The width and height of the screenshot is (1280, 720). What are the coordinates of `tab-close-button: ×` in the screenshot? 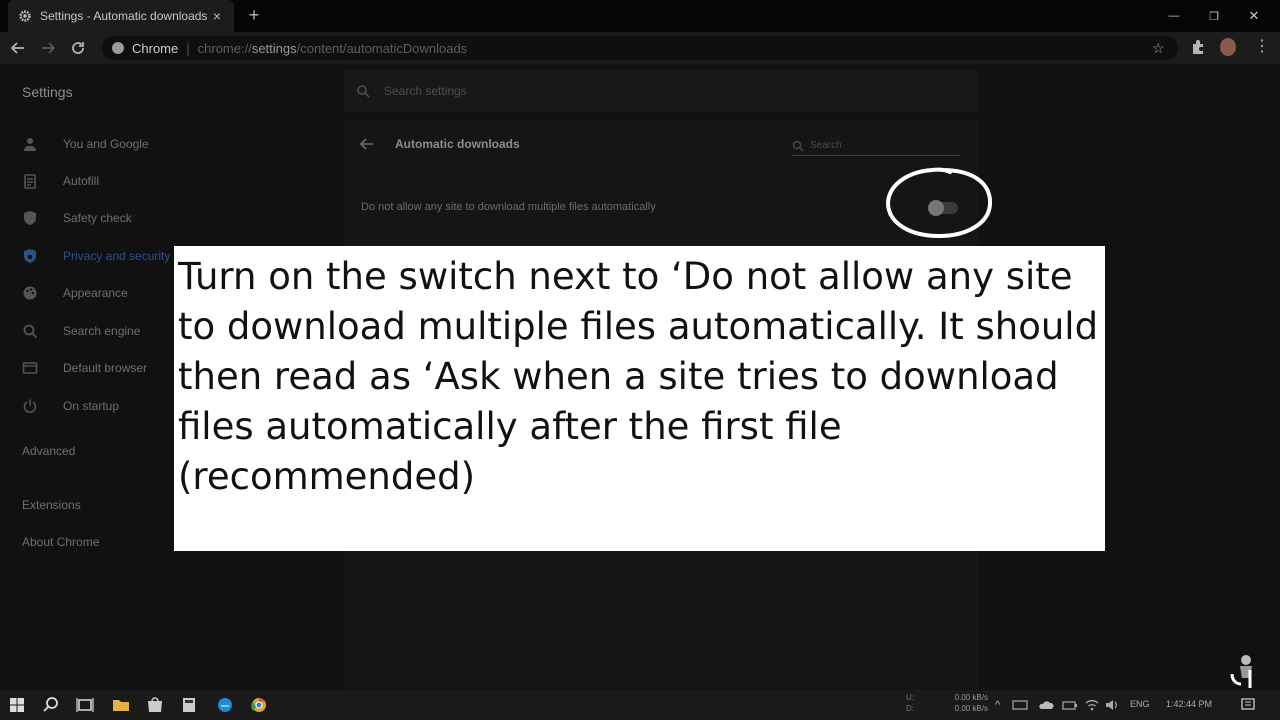 It's located at (217, 16).